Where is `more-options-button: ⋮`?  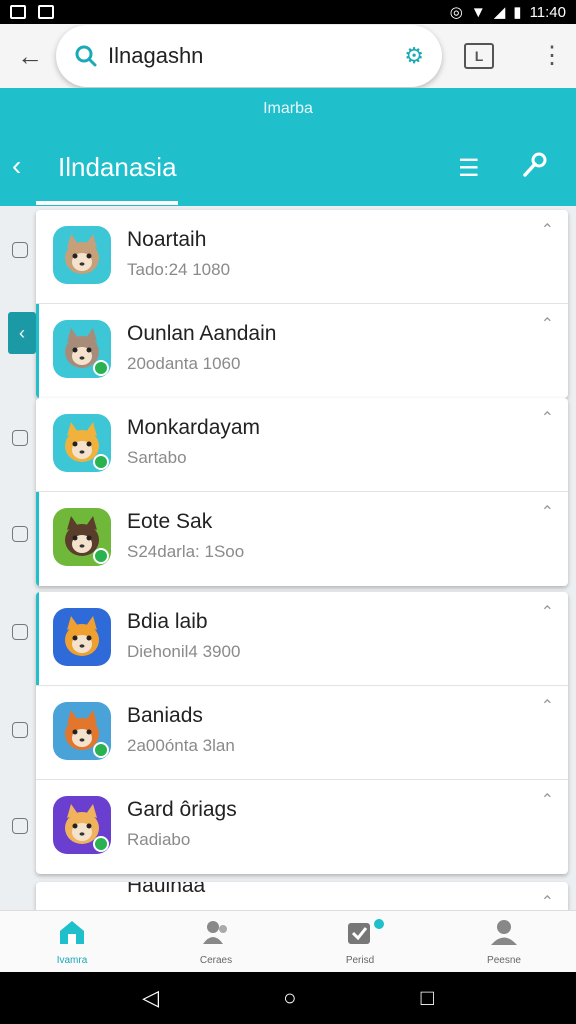
more-options-button: ⋮ is located at coordinates (552, 56).